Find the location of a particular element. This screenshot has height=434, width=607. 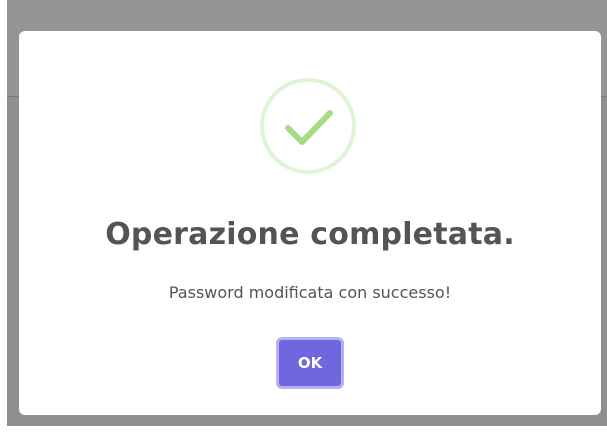

checkmark-icon is located at coordinates (309, 127).